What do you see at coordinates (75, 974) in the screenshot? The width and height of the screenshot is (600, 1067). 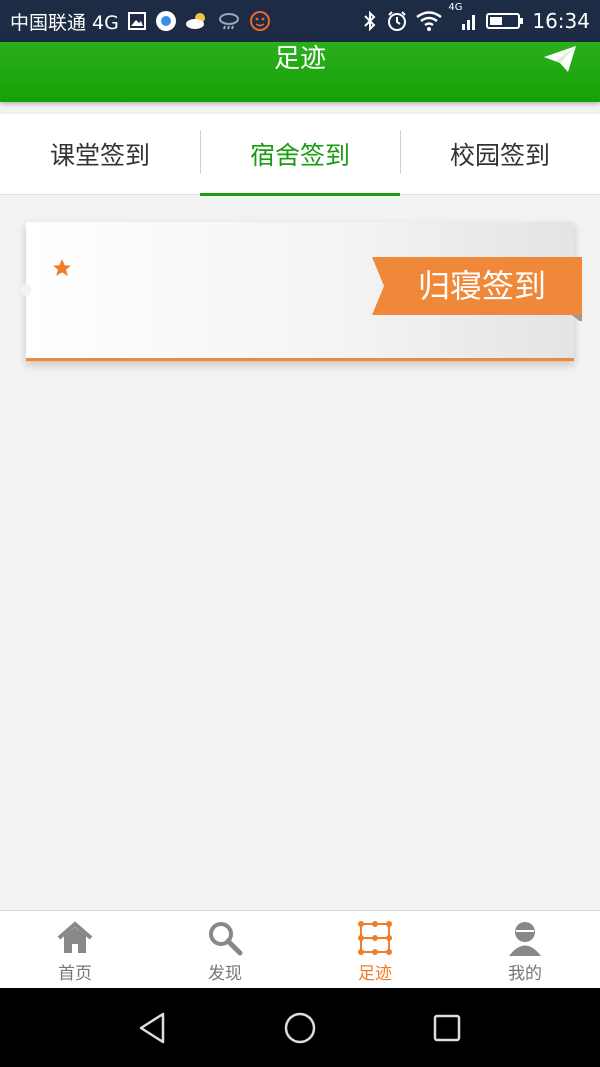 I see `nav-label-home: 首页` at bounding box center [75, 974].